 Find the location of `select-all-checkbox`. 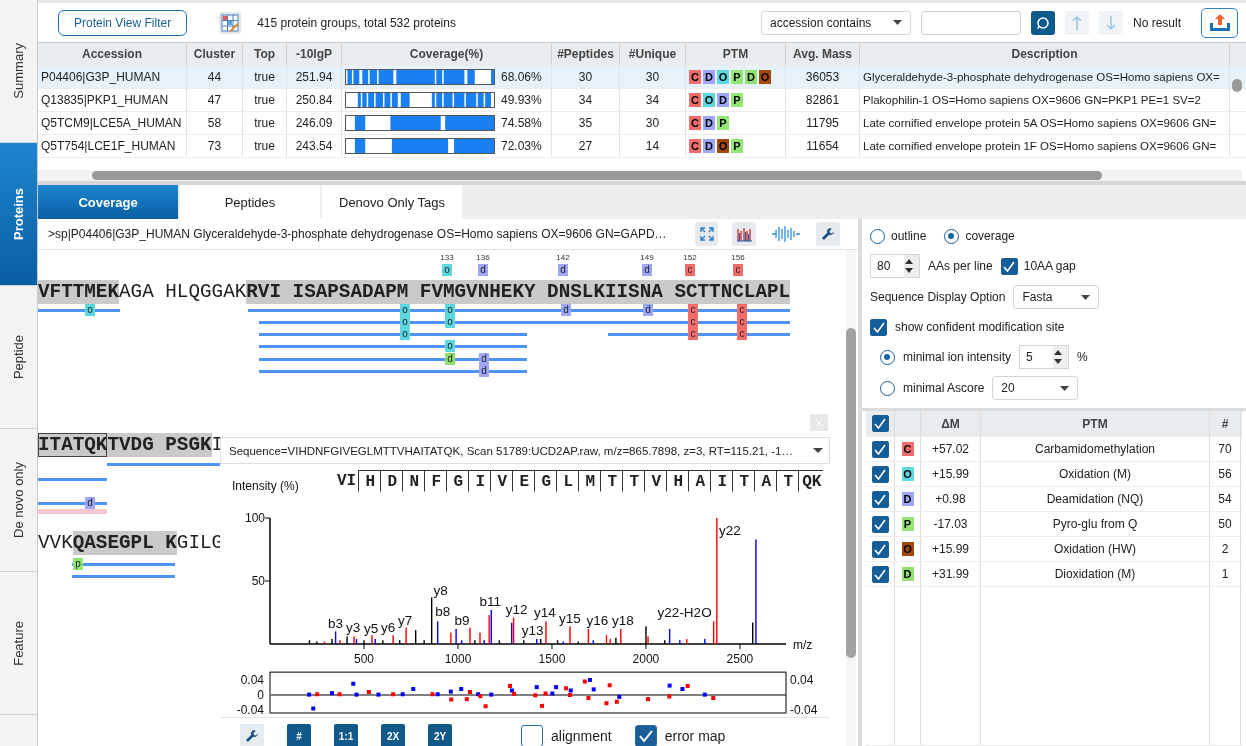

select-all-checkbox is located at coordinates (880, 423).